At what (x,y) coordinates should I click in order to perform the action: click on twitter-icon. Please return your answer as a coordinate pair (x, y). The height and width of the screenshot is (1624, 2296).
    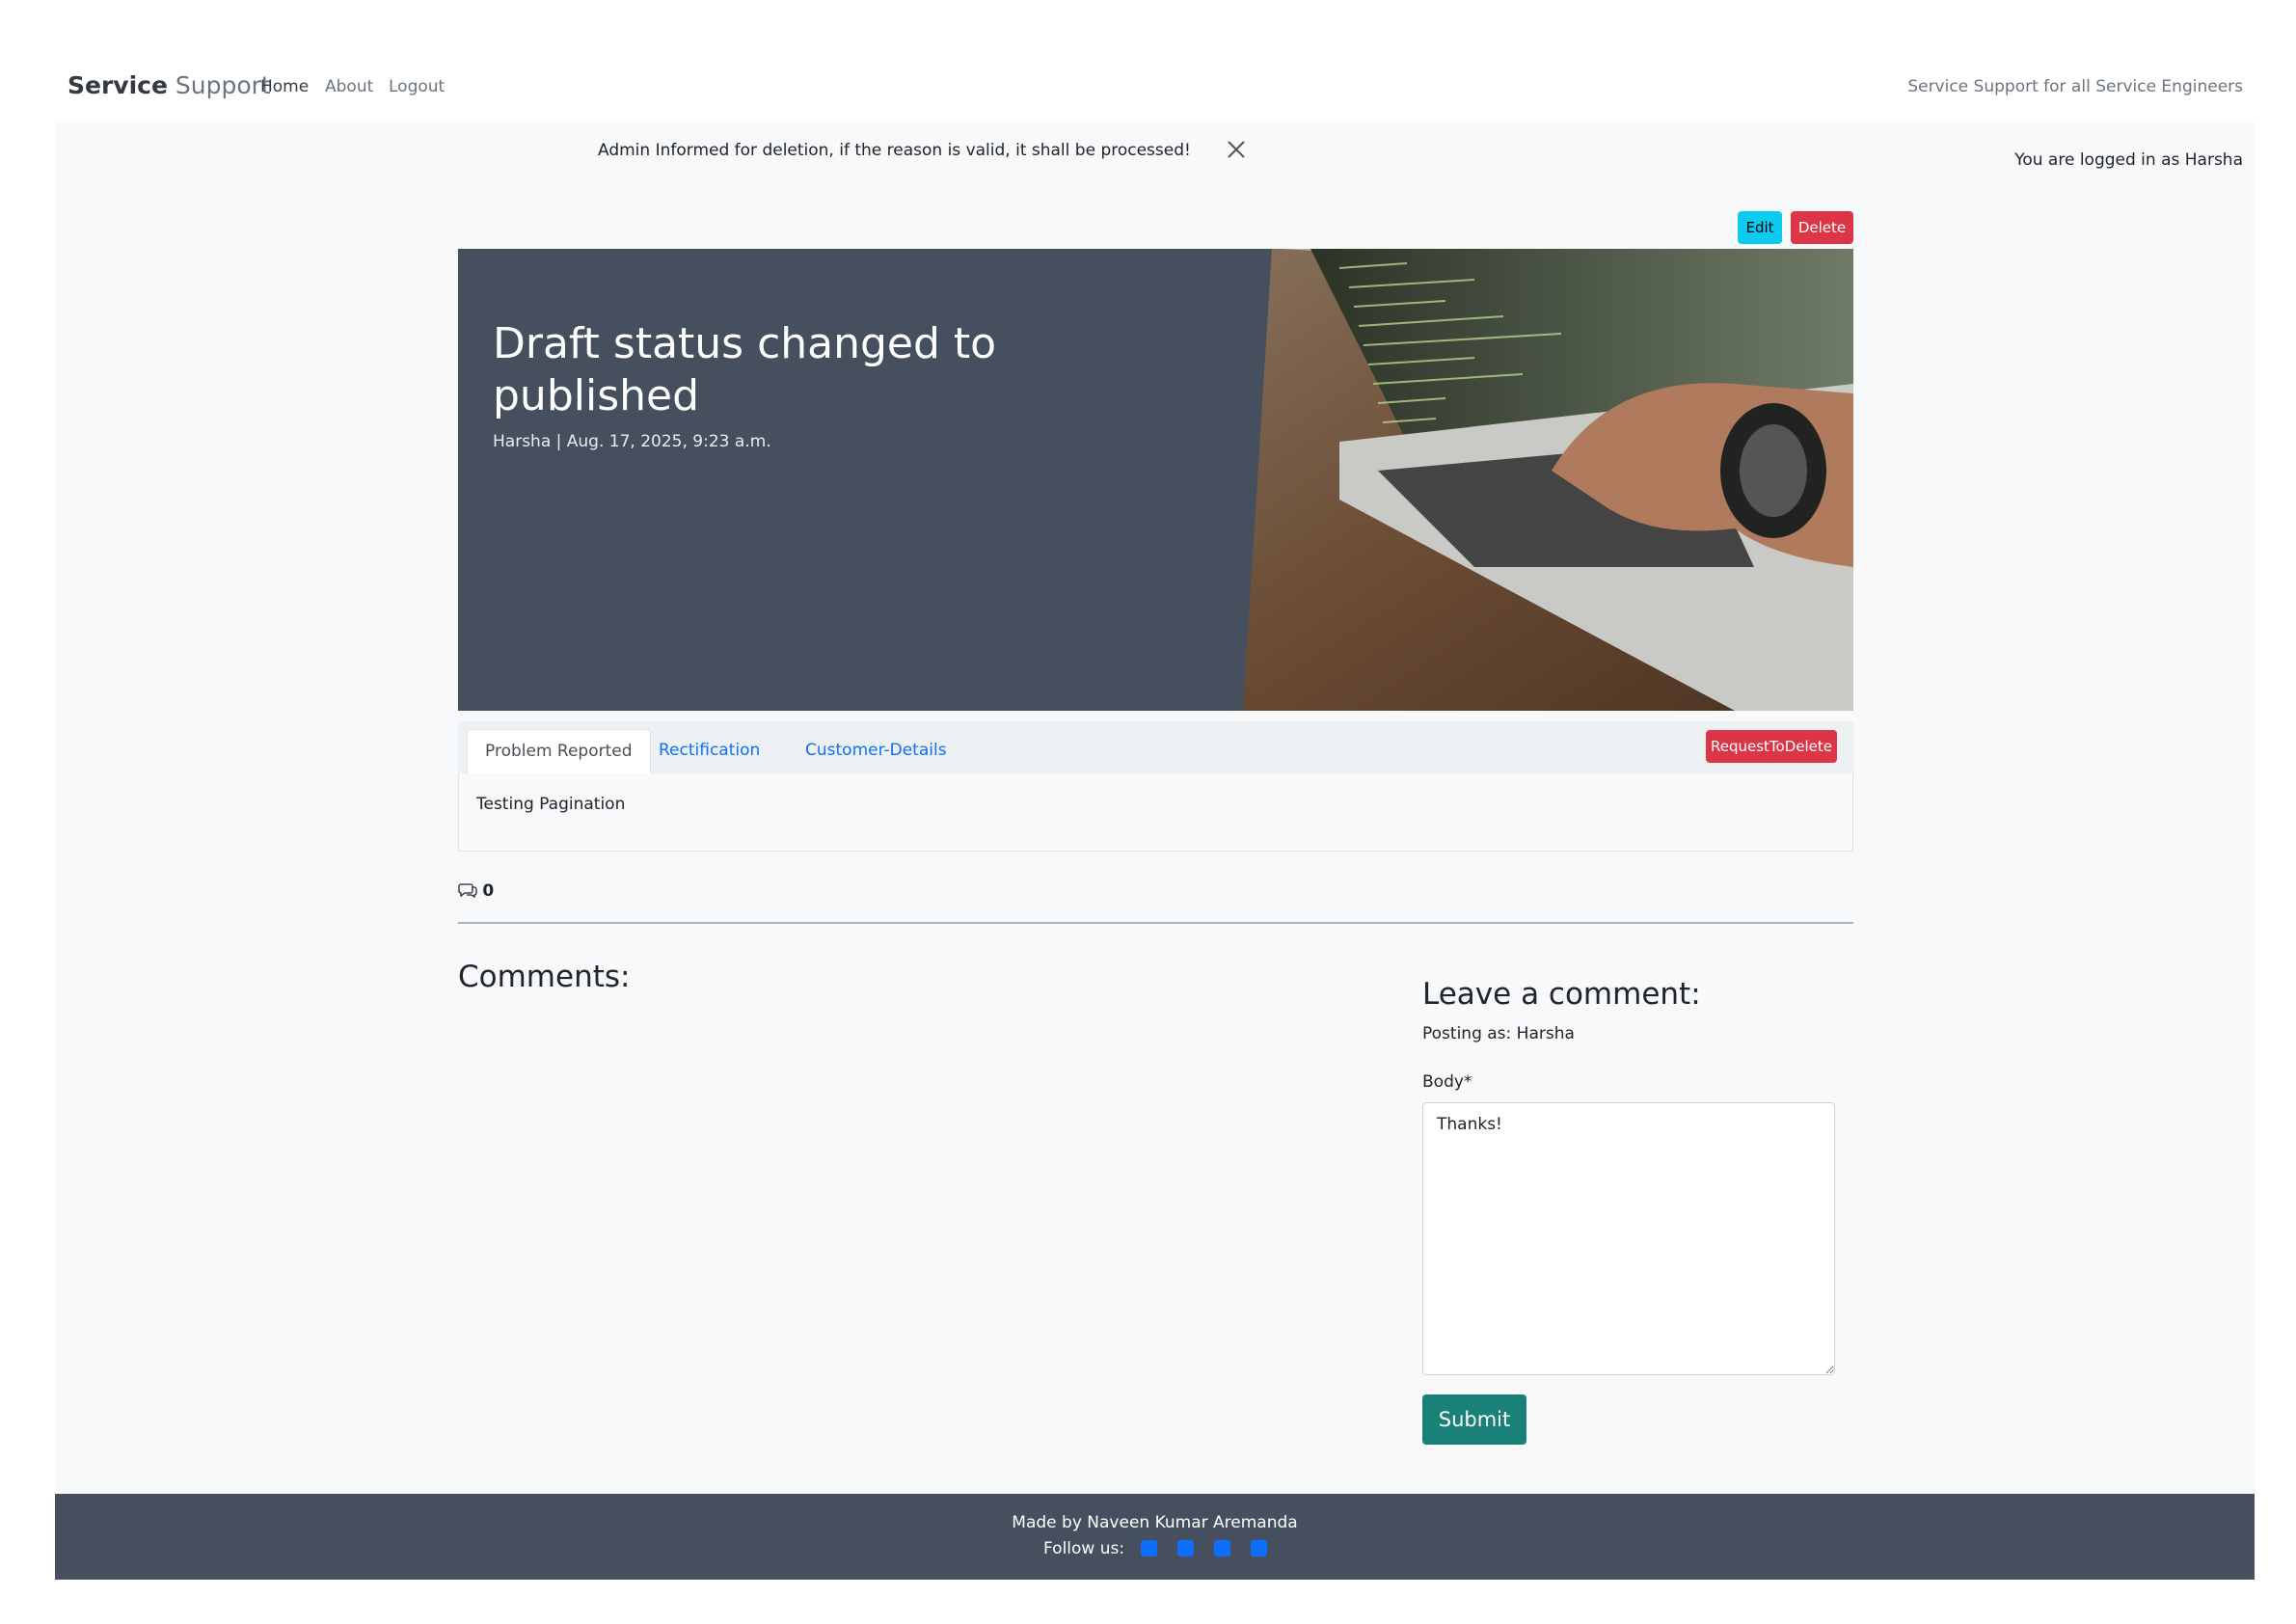
    Looking at the image, I should click on (1185, 1548).